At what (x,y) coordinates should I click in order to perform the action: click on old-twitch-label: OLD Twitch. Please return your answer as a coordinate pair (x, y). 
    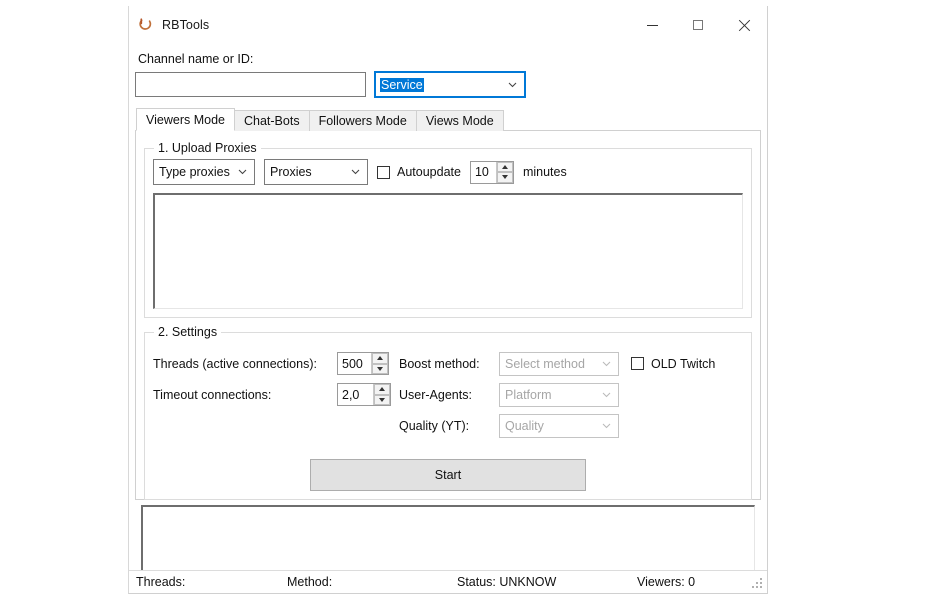
    Looking at the image, I should click on (683, 363).